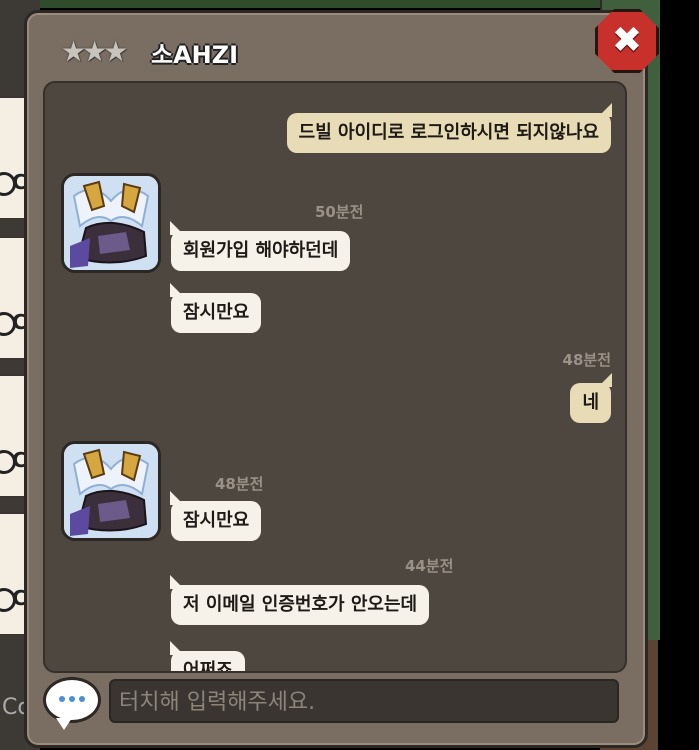  What do you see at coordinates (72, 703) in the screenshot?
I see `chat-bubble-icon` at bounding box center [72, 703].